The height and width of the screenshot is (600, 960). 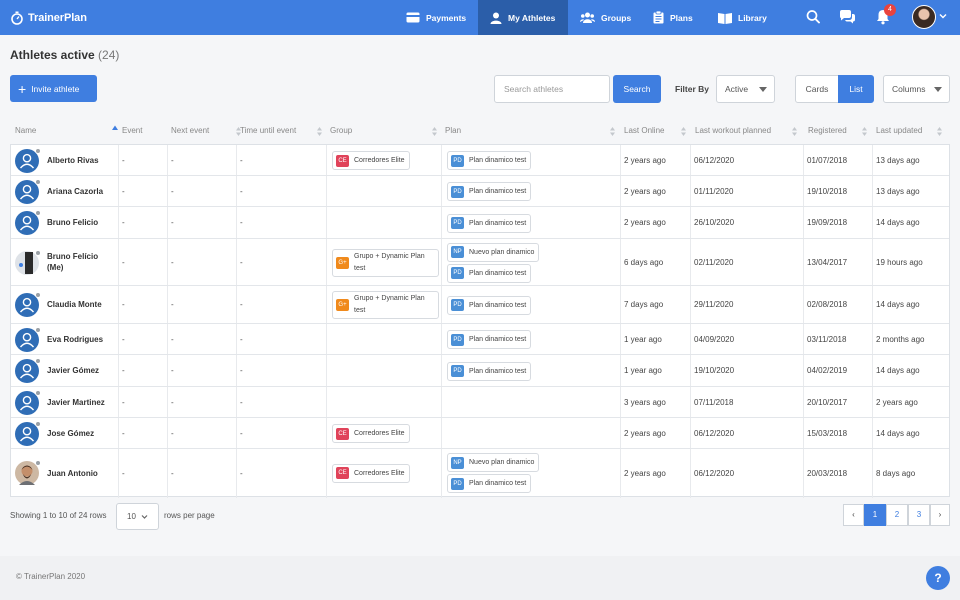 What do you see at coordinates (453, 131) in the screenshot?
I see `header-plan: Plan` at bounding box center [453, 131].